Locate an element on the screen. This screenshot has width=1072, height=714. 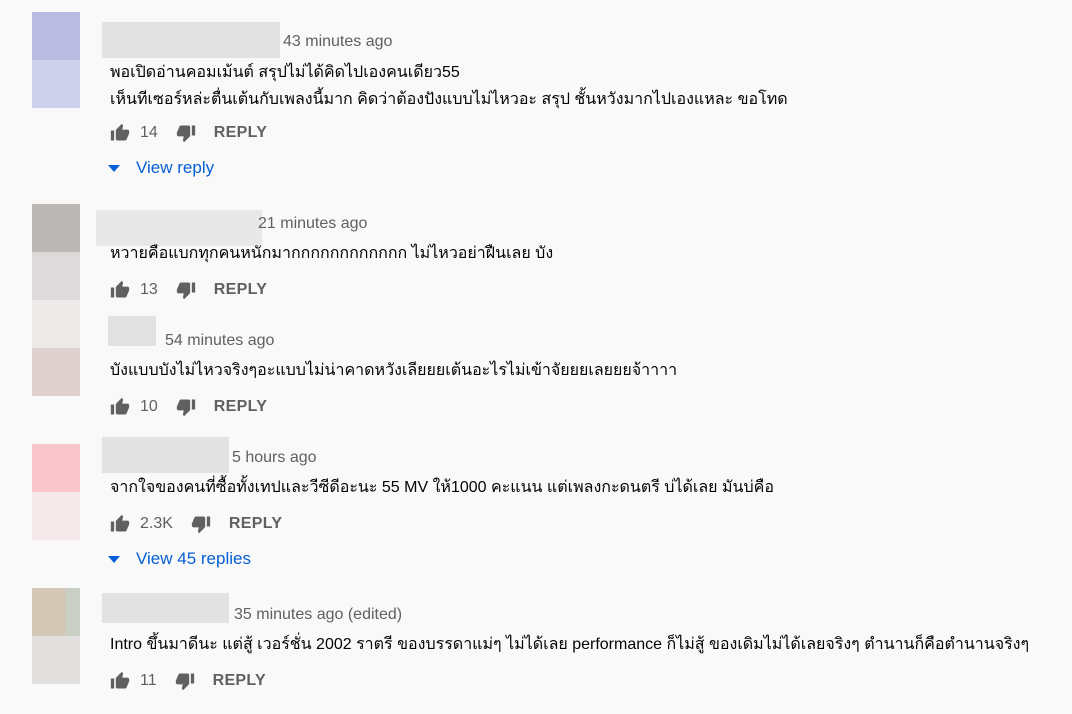
comment-actions: 10 REPLY is located at coordinates (188, 407).